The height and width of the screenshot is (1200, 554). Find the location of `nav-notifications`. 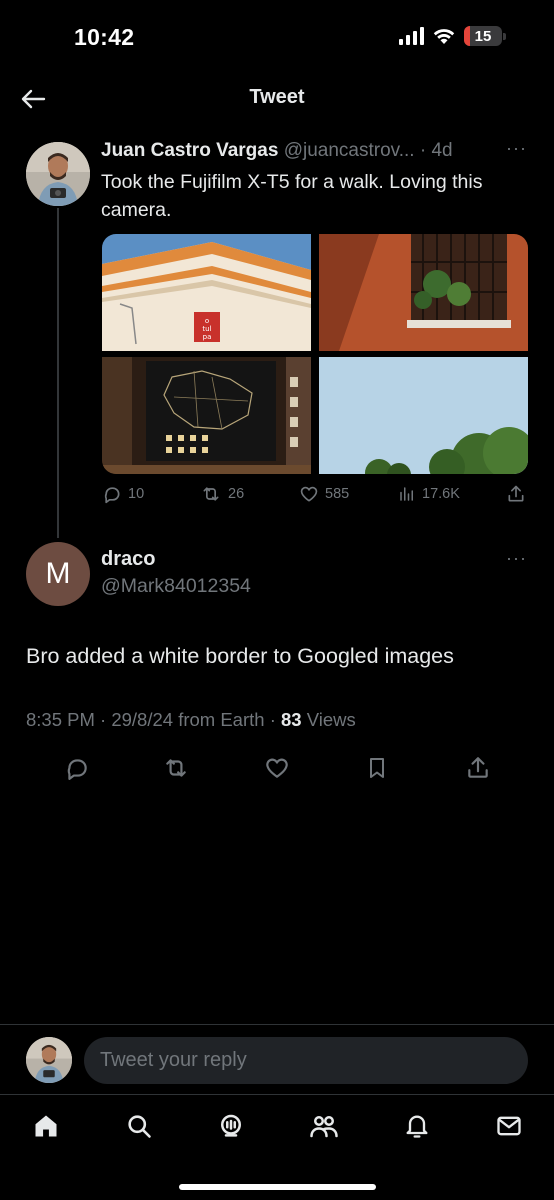

nav-notifications is located at coordinates (417, 1126).